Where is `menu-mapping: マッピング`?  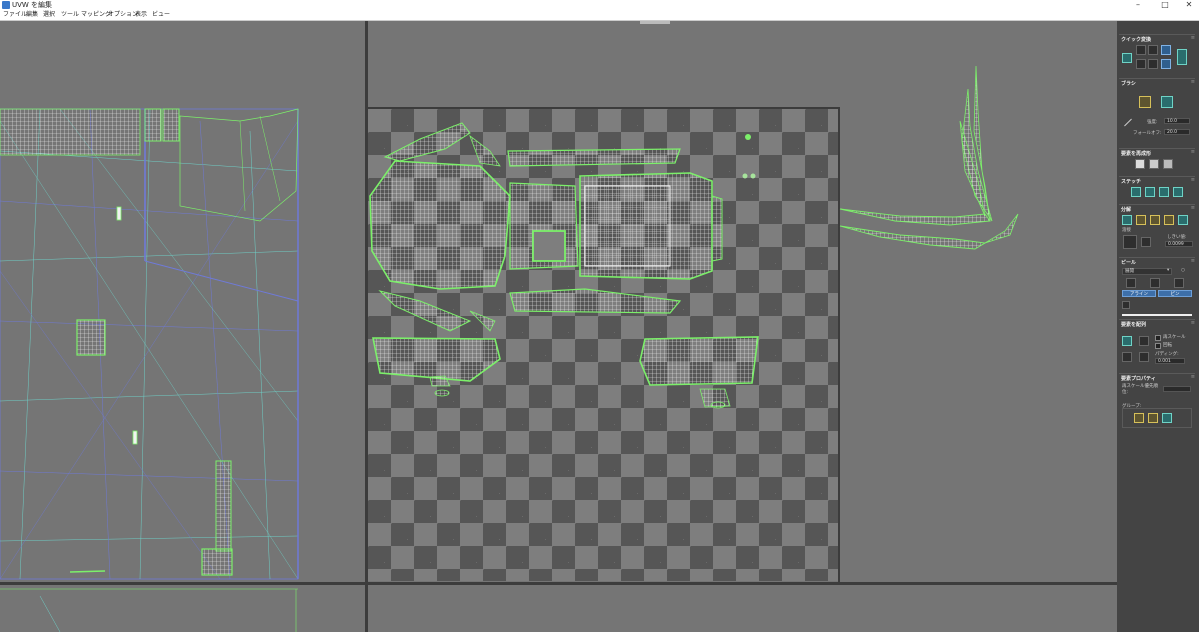 menu-mapping: マッピング is located at coordinates (96, 15).